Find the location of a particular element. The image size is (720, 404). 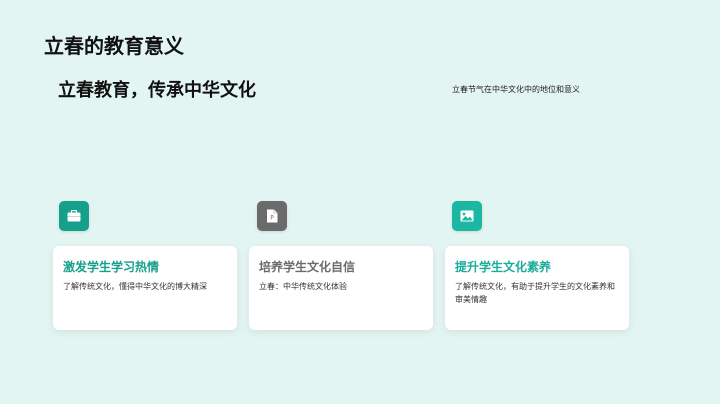

briefcase-icon is located at coordinates (74, 216).